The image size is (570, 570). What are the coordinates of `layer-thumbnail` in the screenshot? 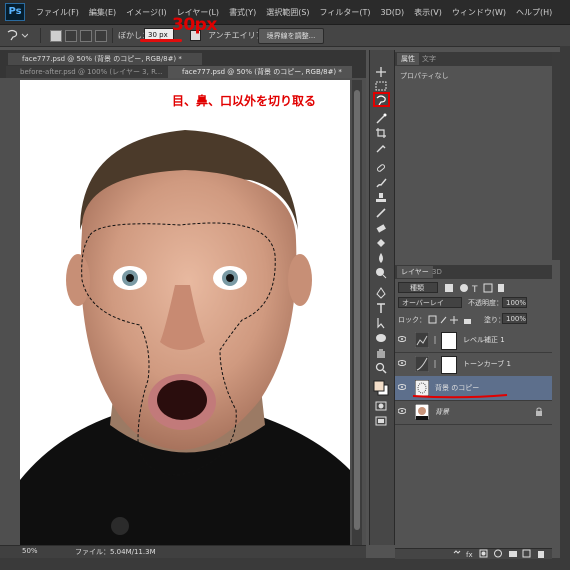 It's located at (422, 412).